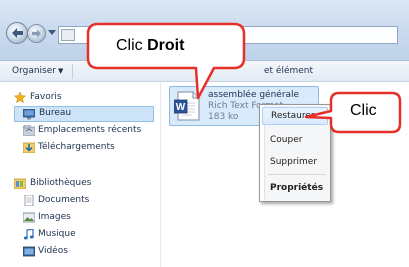 This screenshot has width=409, height=267. What do you see at coordinates (84, 114) in the screenshot?
I see `sidebar-item-bureau: Bureau` at bounding box center [84, 114].